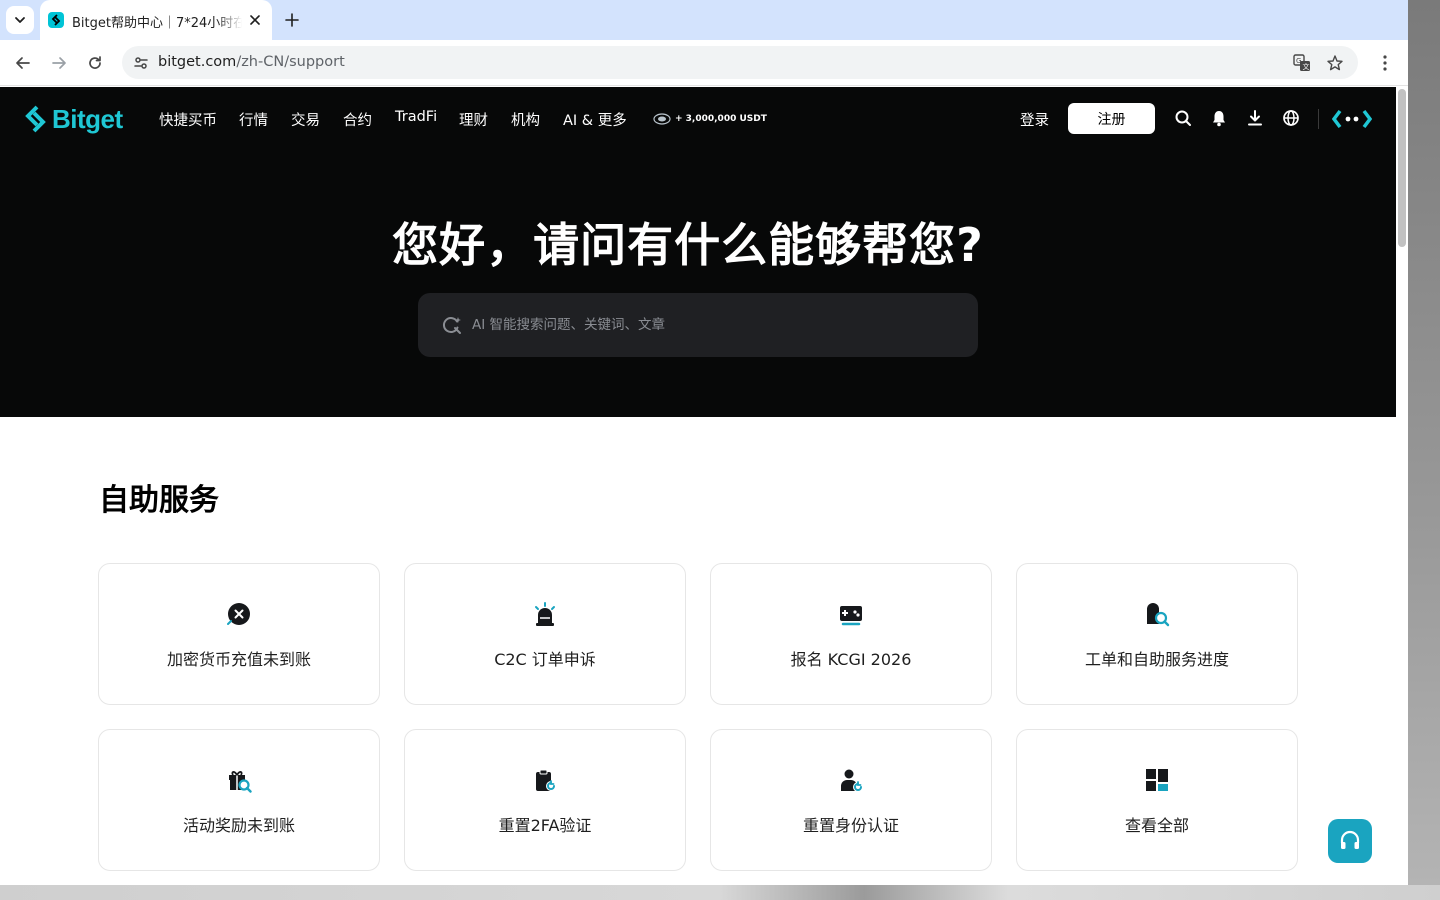 Image resolution: width=1440 pixels, height=900 pixels. Describe the element at coordinates (545, 825) in the screenshot. I see `card-label: 重置2FA验证` at that location.